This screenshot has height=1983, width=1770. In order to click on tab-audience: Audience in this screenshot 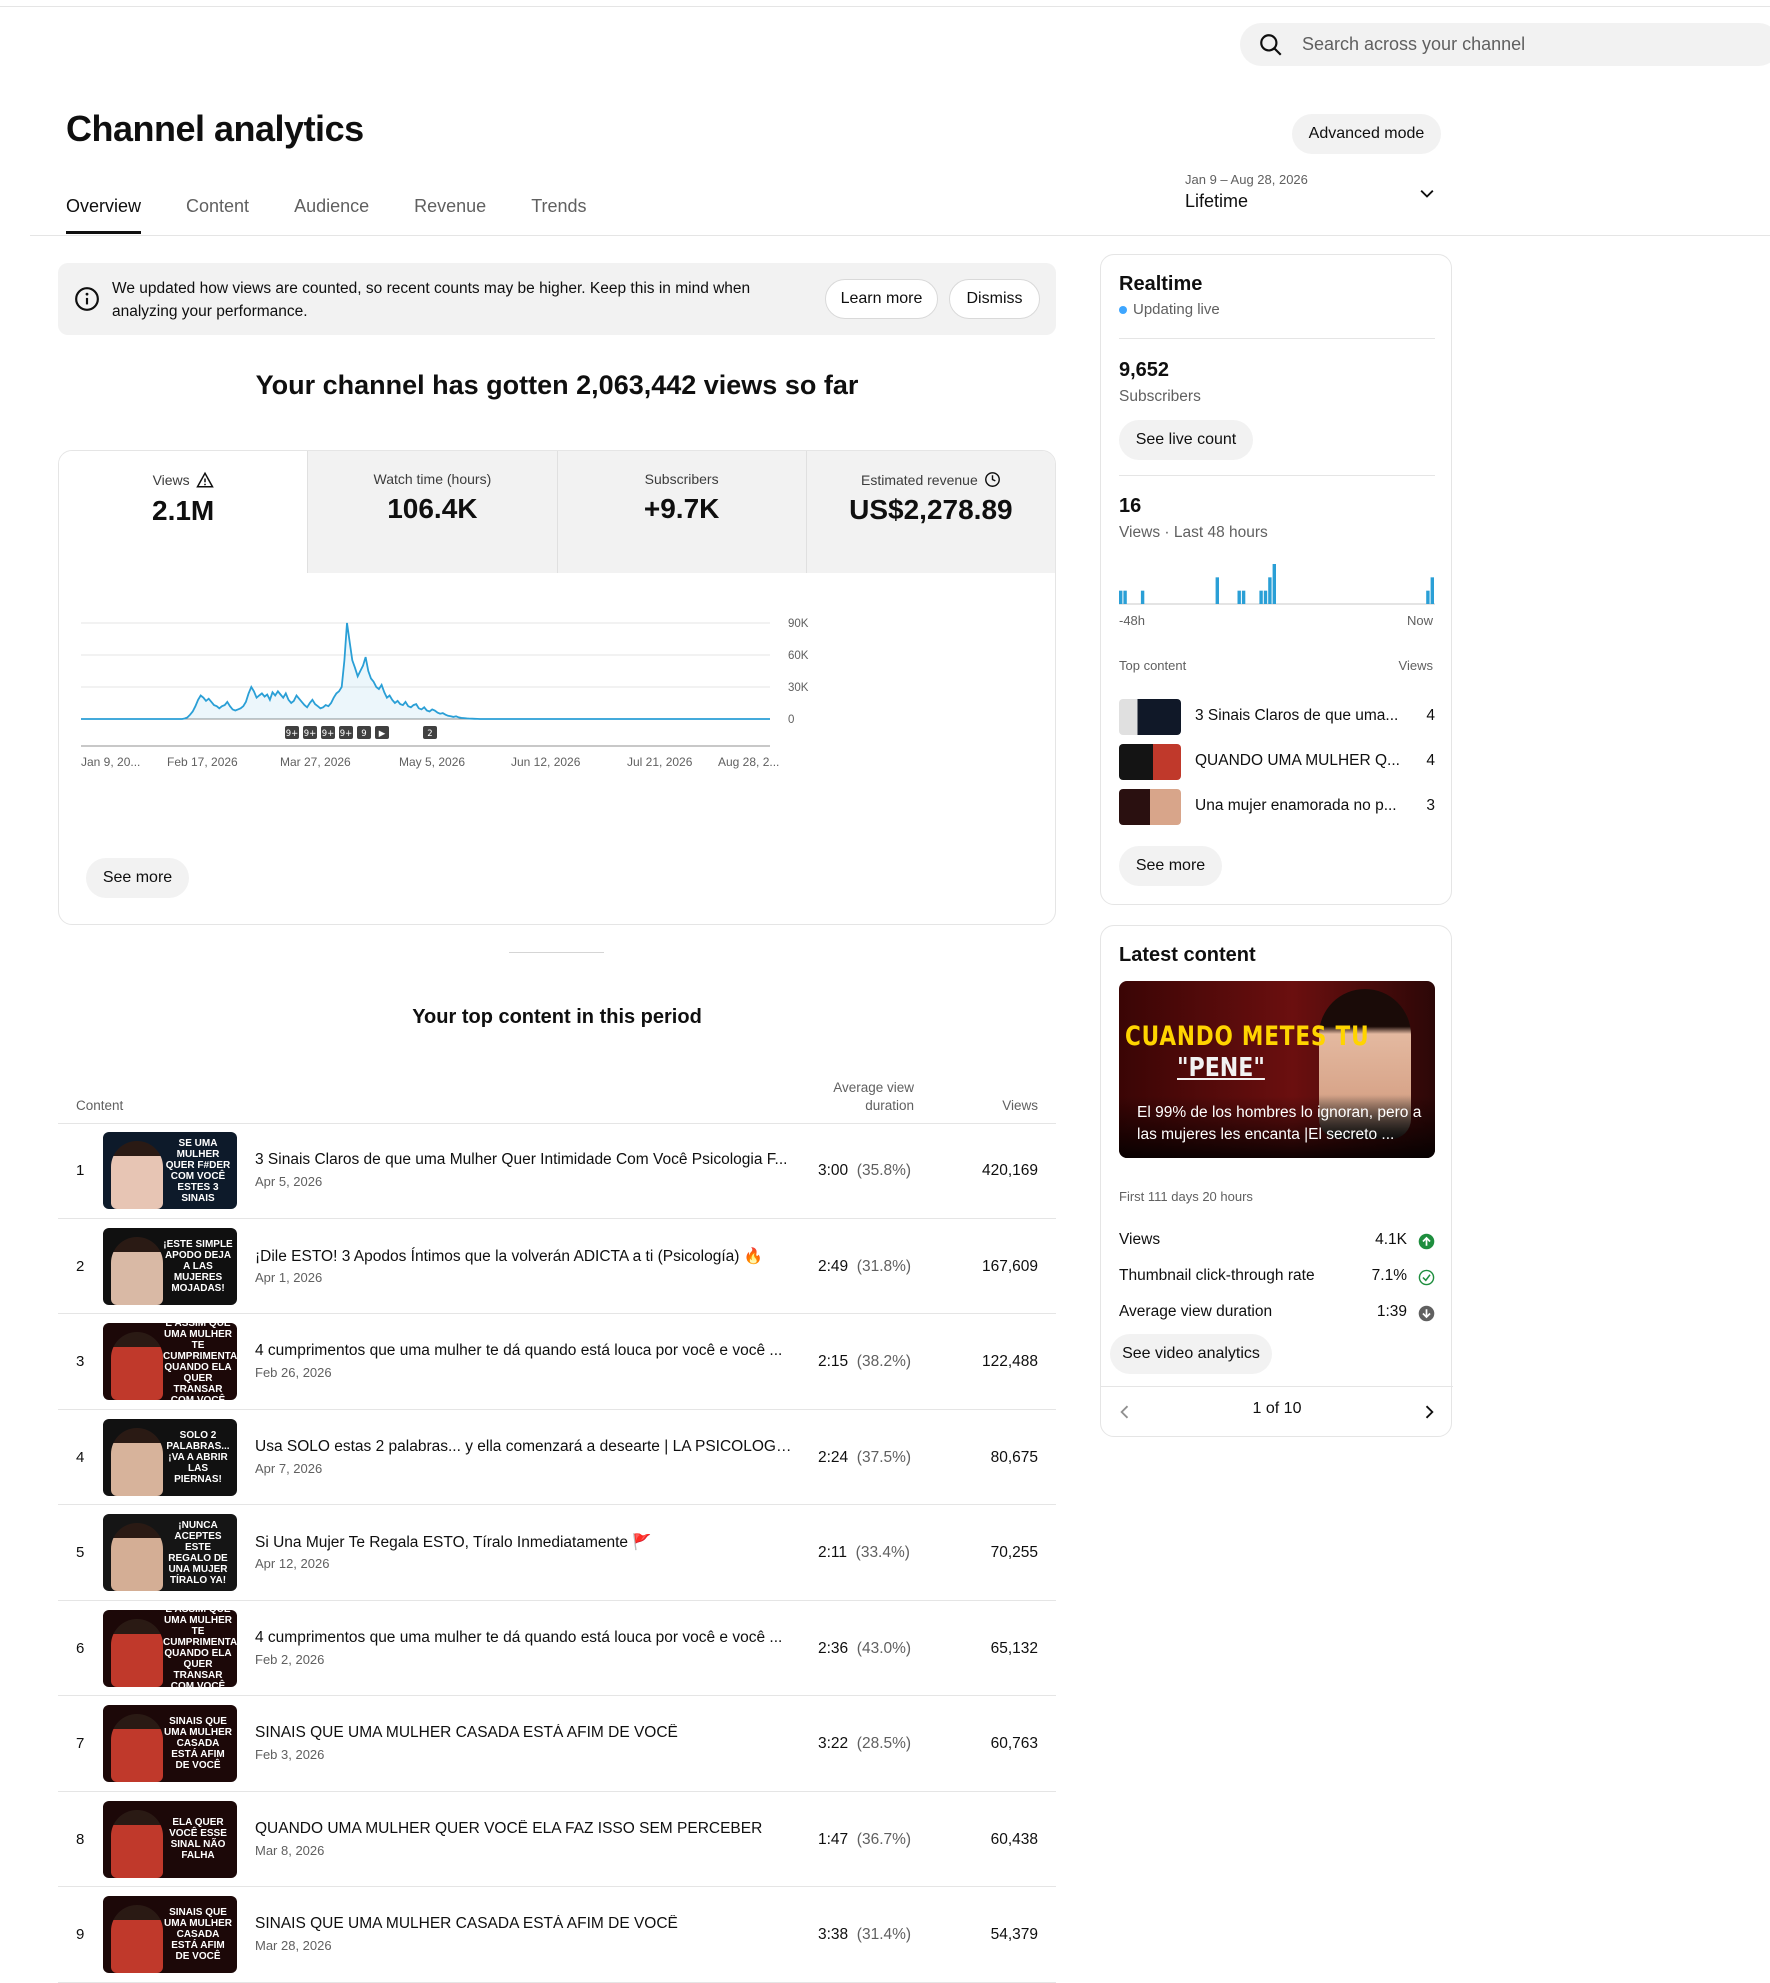, I will do `click(331, 215)`.